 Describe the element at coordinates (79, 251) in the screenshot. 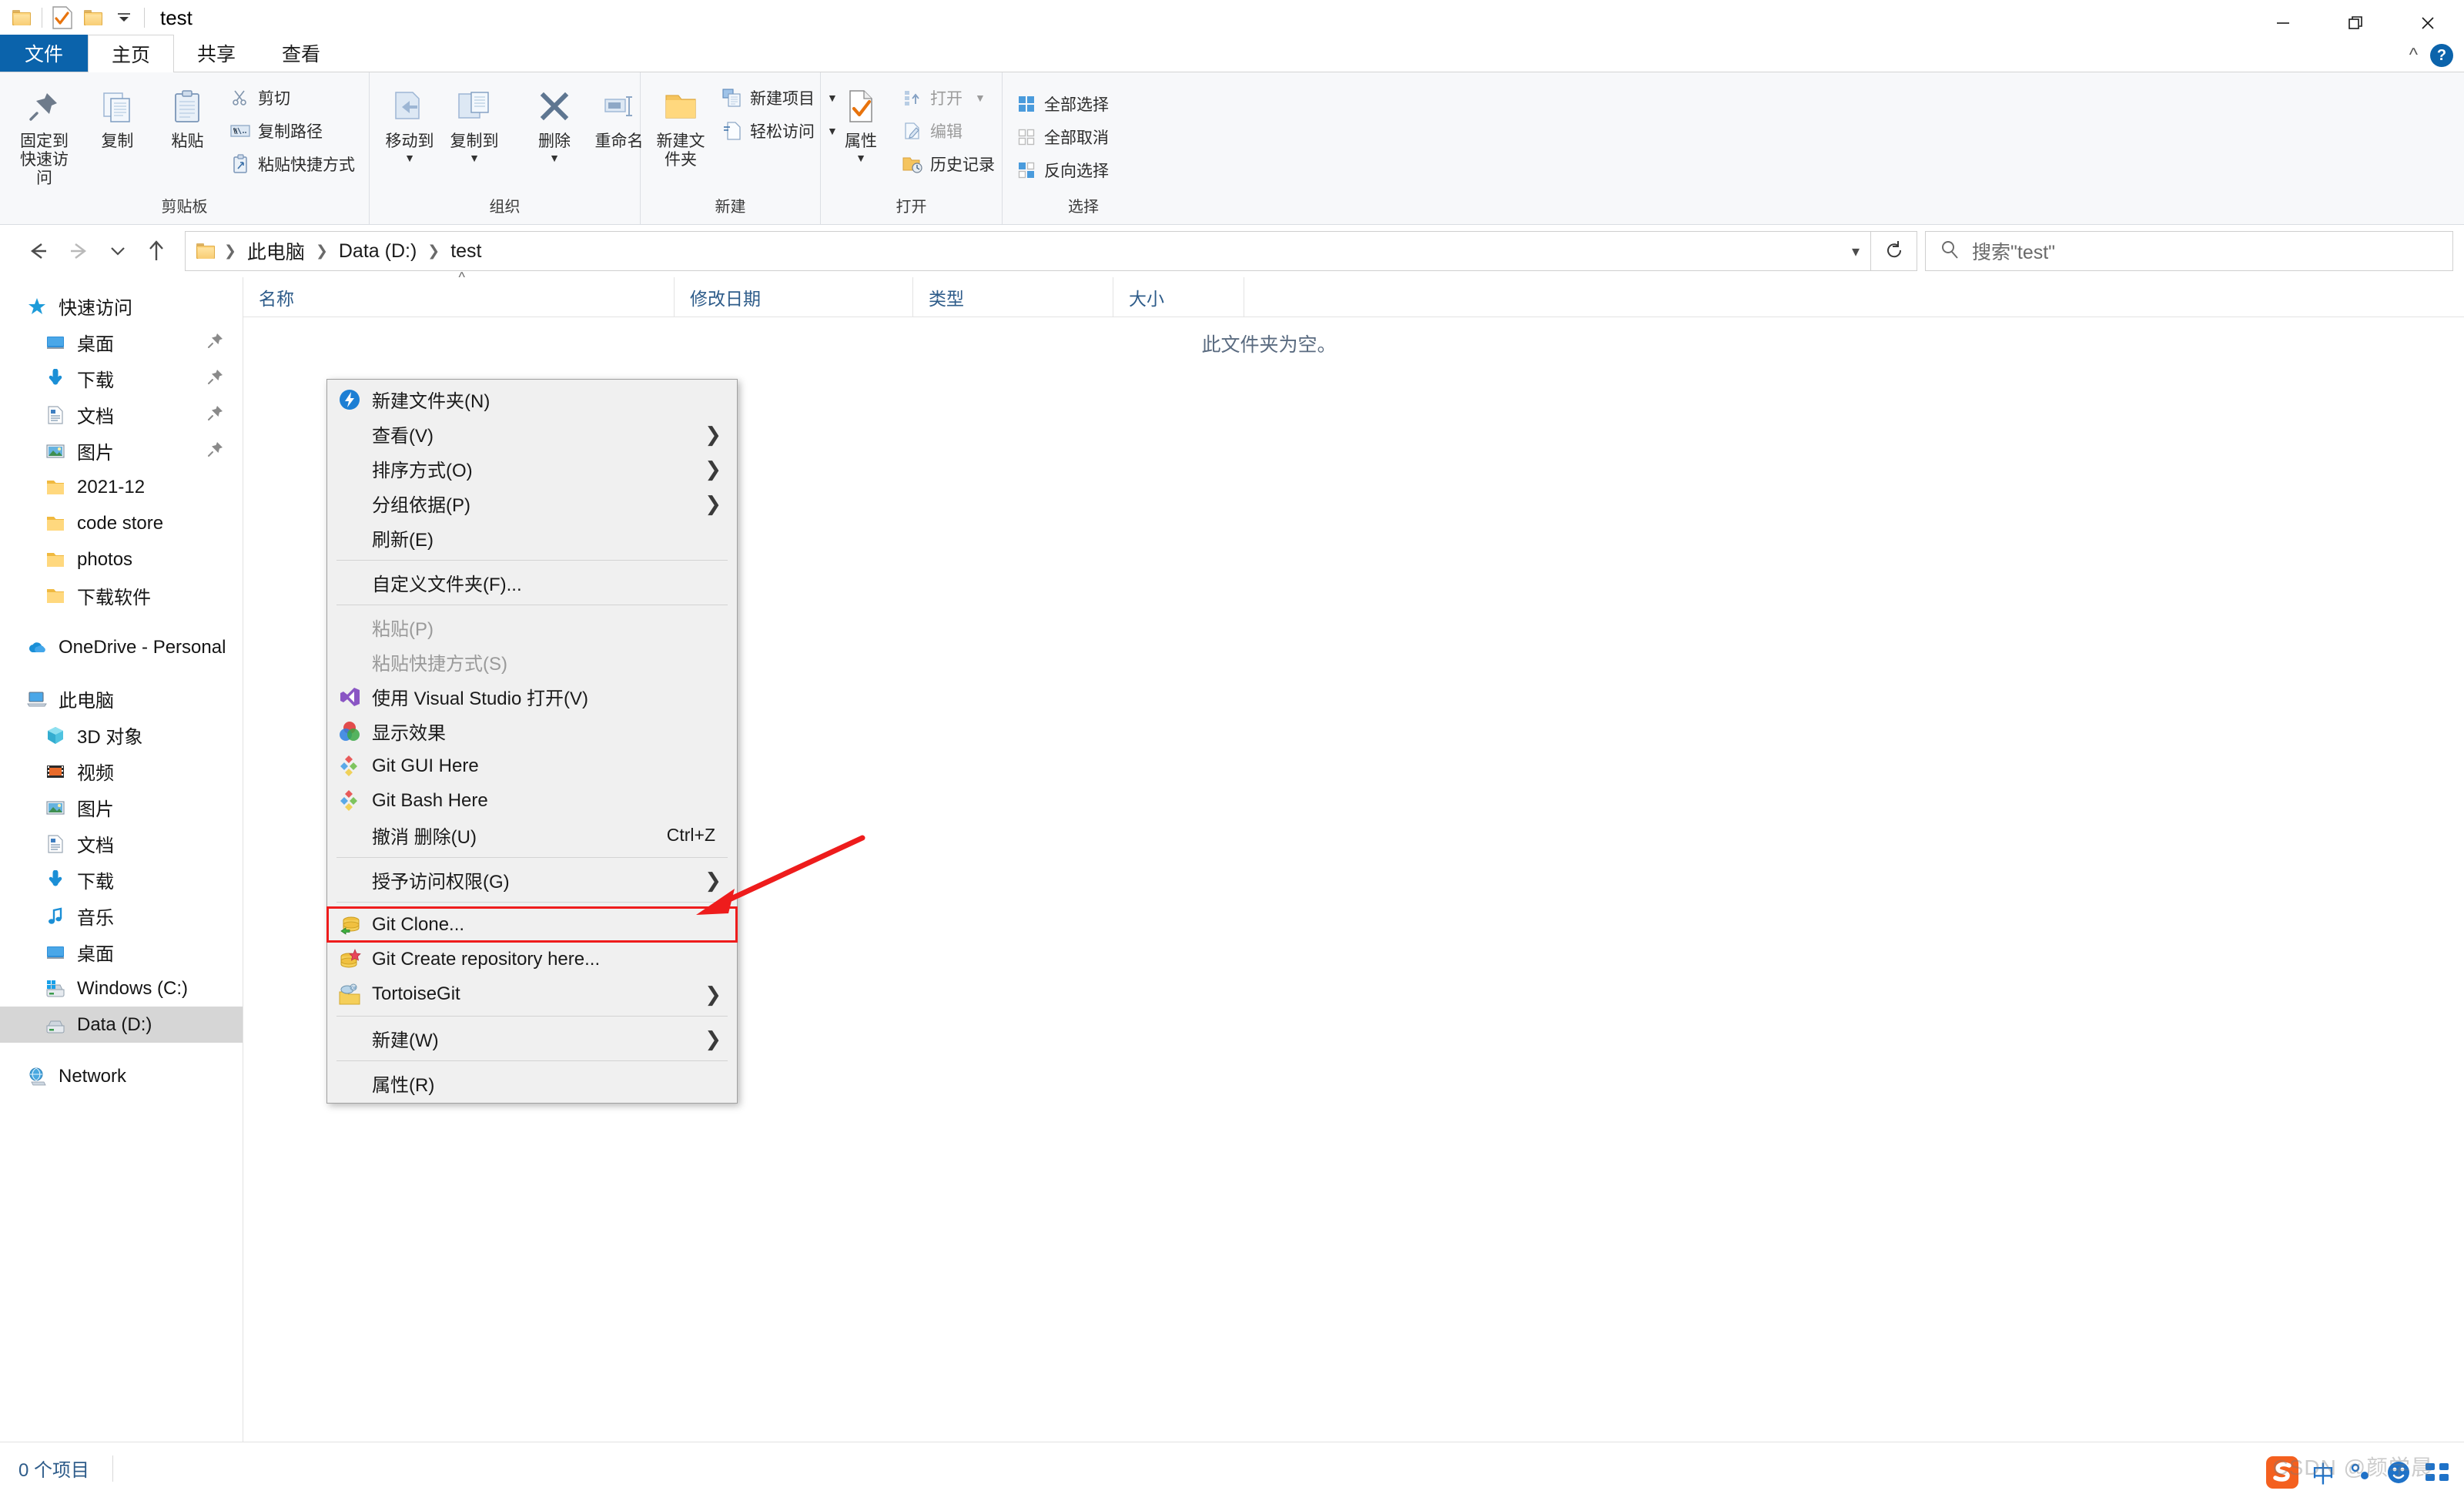

I see `forward-button` at that location.